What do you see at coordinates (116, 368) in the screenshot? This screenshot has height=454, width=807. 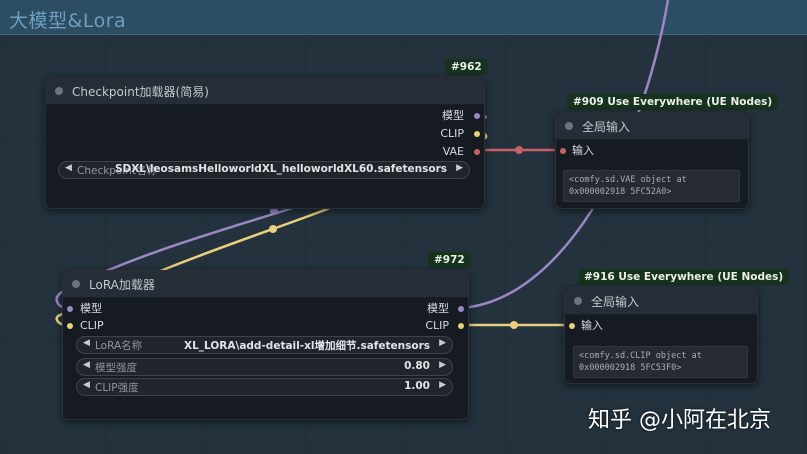 I see `model-strength-label: 模型强度` at bounding box center [116, 368].